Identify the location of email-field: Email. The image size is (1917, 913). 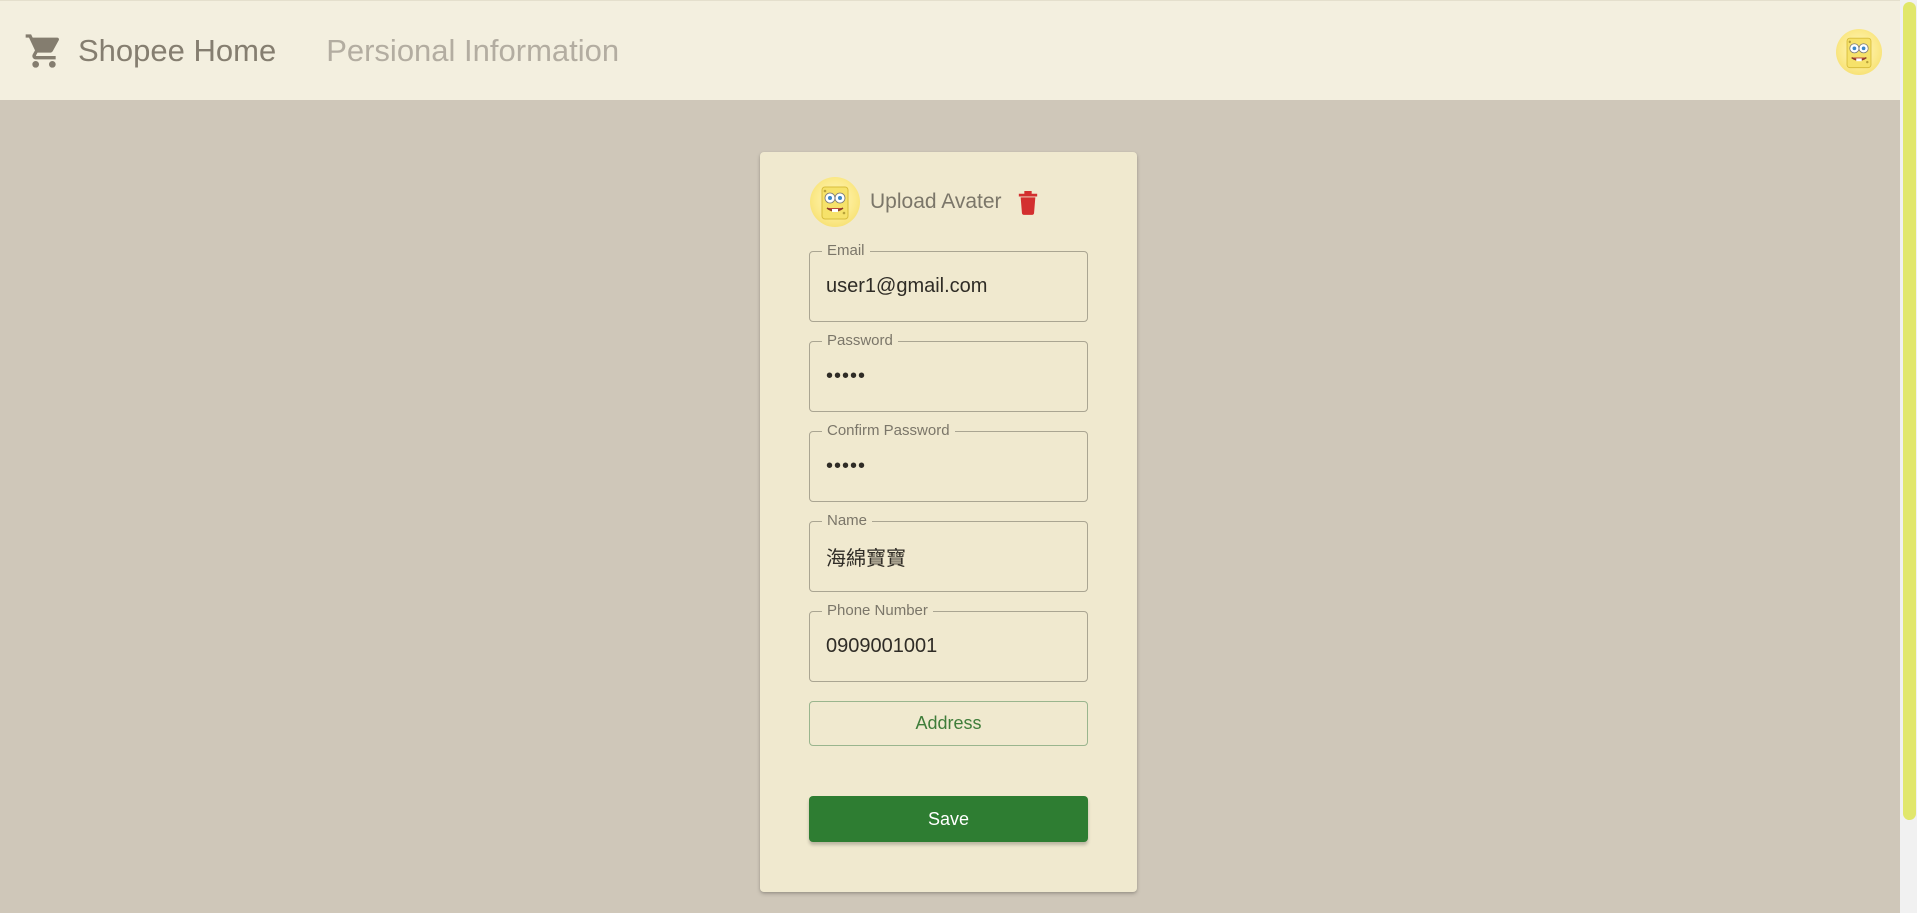
(948, 282).